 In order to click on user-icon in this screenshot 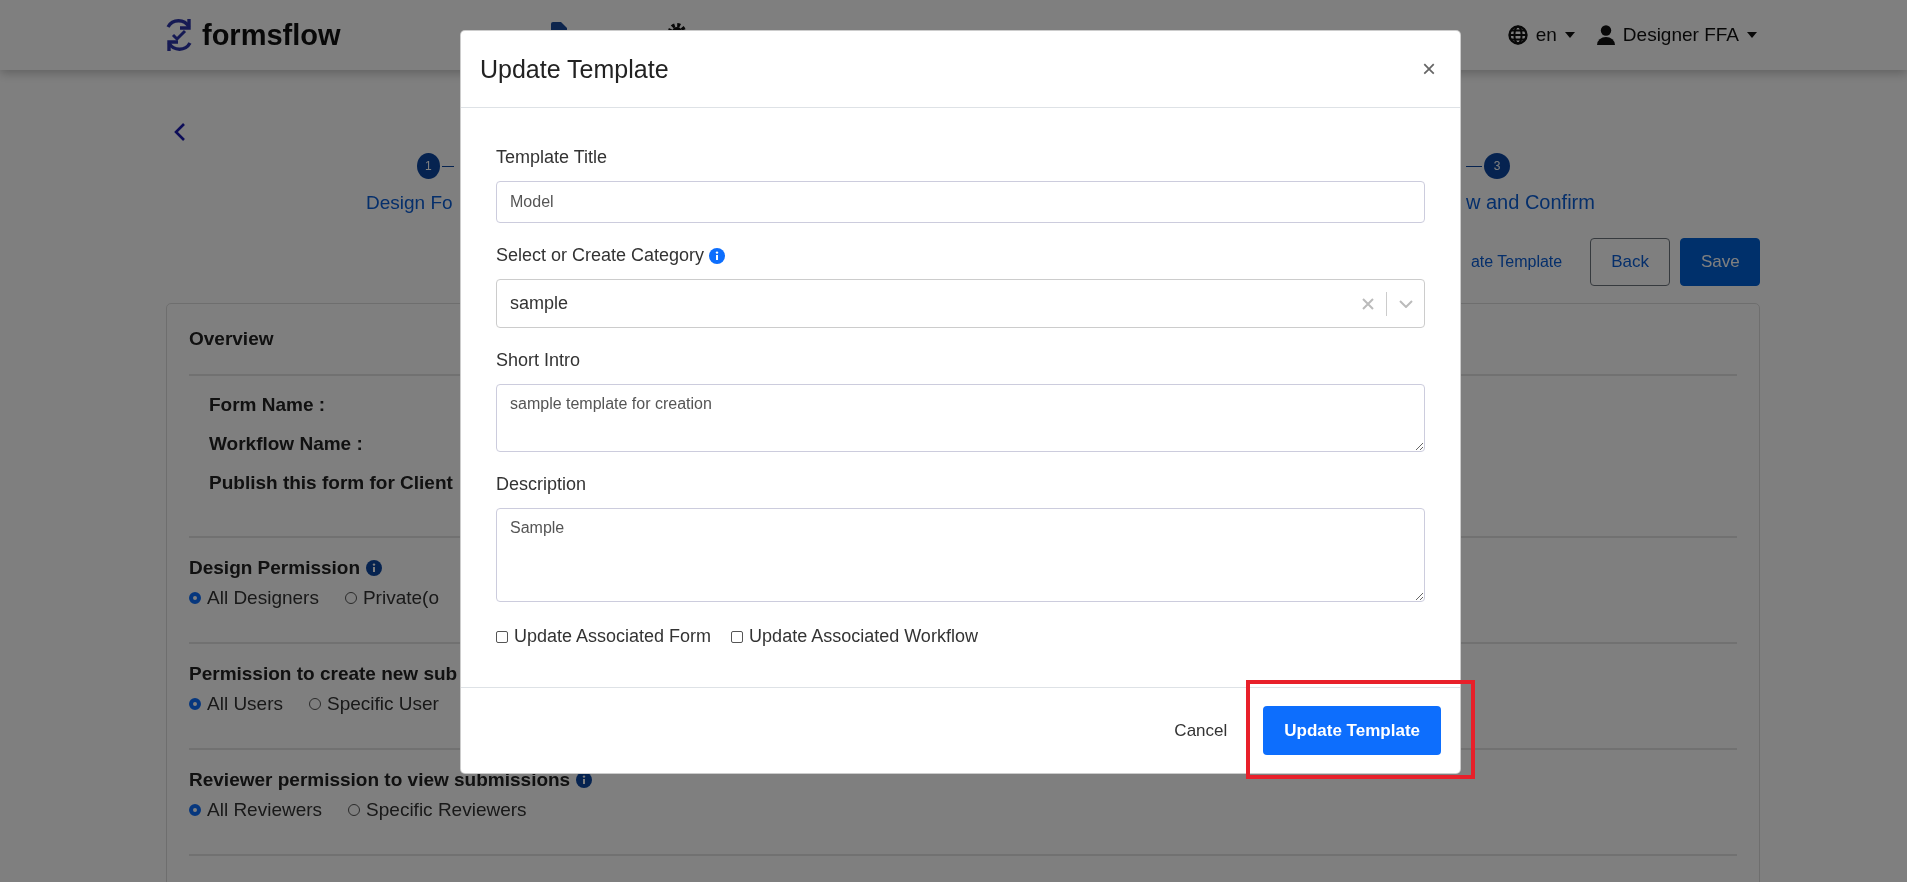, I will do `click(1605, 35)`.